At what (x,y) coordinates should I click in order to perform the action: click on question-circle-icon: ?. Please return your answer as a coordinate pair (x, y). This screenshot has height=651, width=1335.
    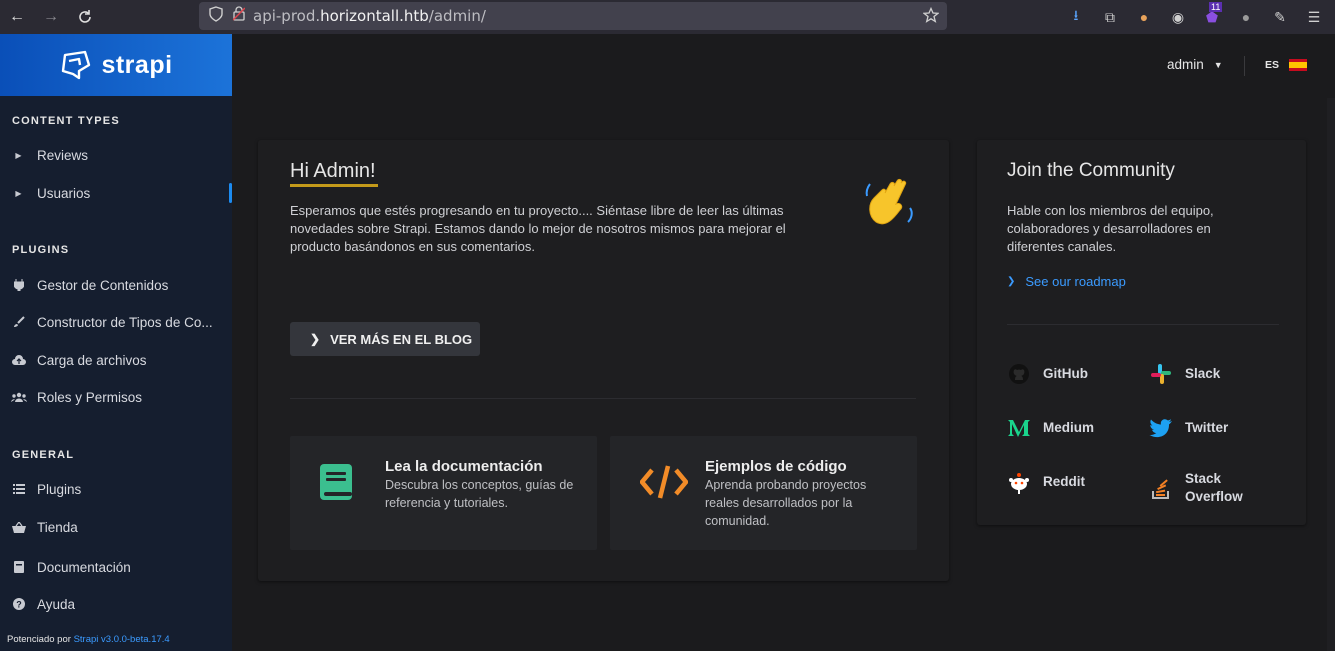
    Looking at the image, I should click on (18, 604).